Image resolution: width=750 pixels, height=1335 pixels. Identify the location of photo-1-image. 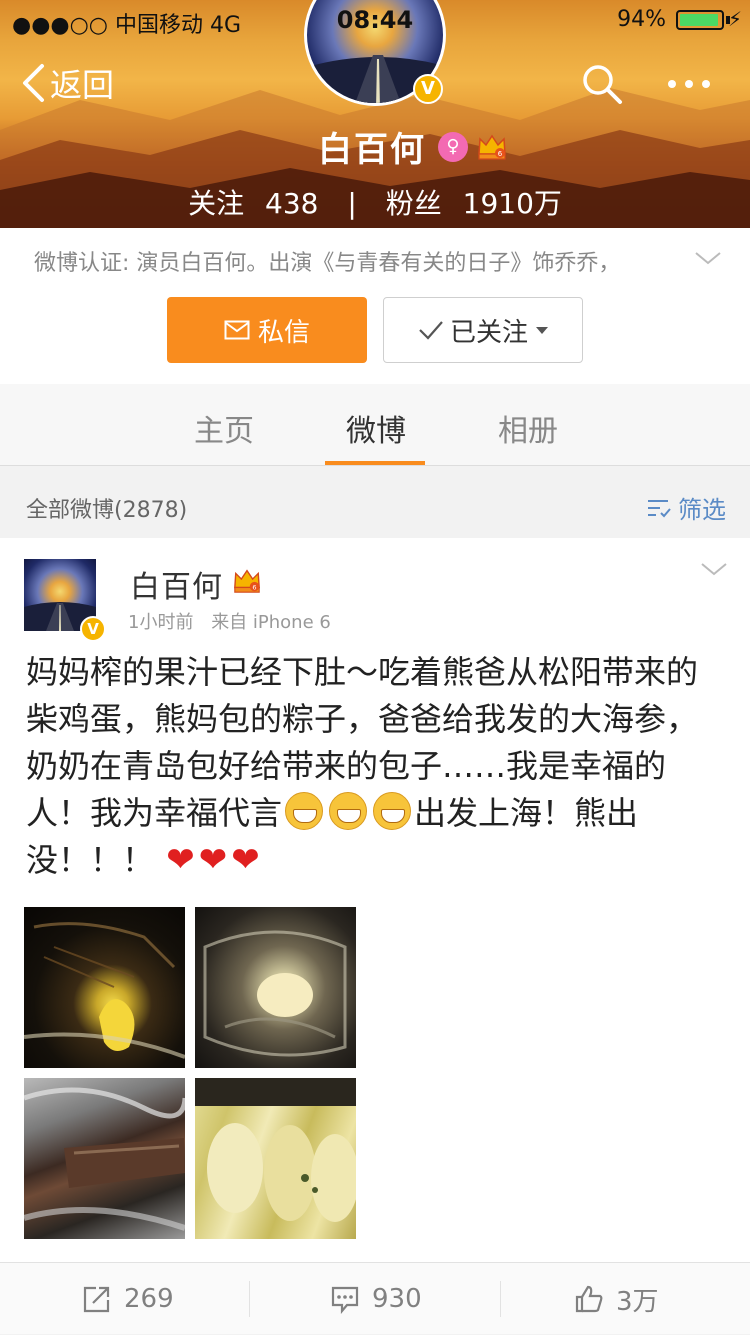
(104, 990).